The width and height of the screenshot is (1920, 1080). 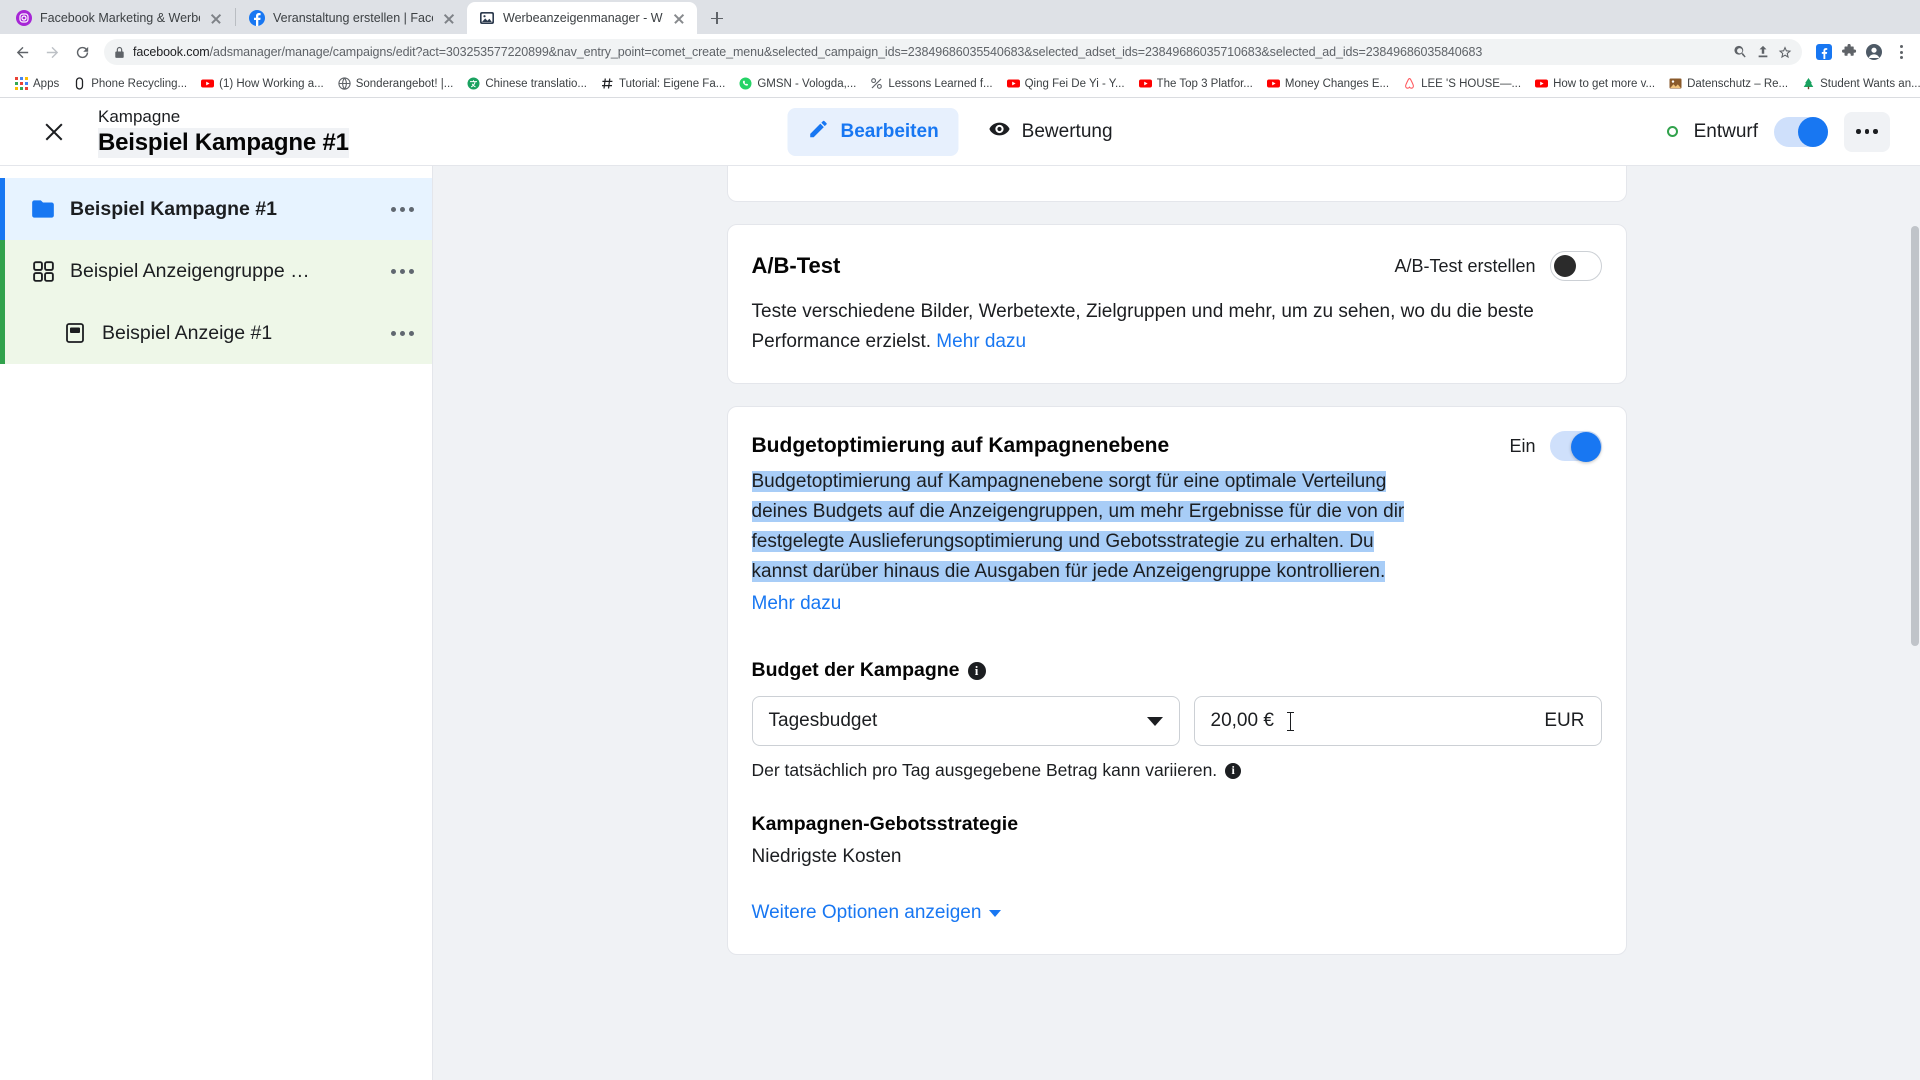 What do you see at coordinates (1874, 52) in the screenshot?
I see `profile-avatar-icon` at bounding box center [1874, 52].